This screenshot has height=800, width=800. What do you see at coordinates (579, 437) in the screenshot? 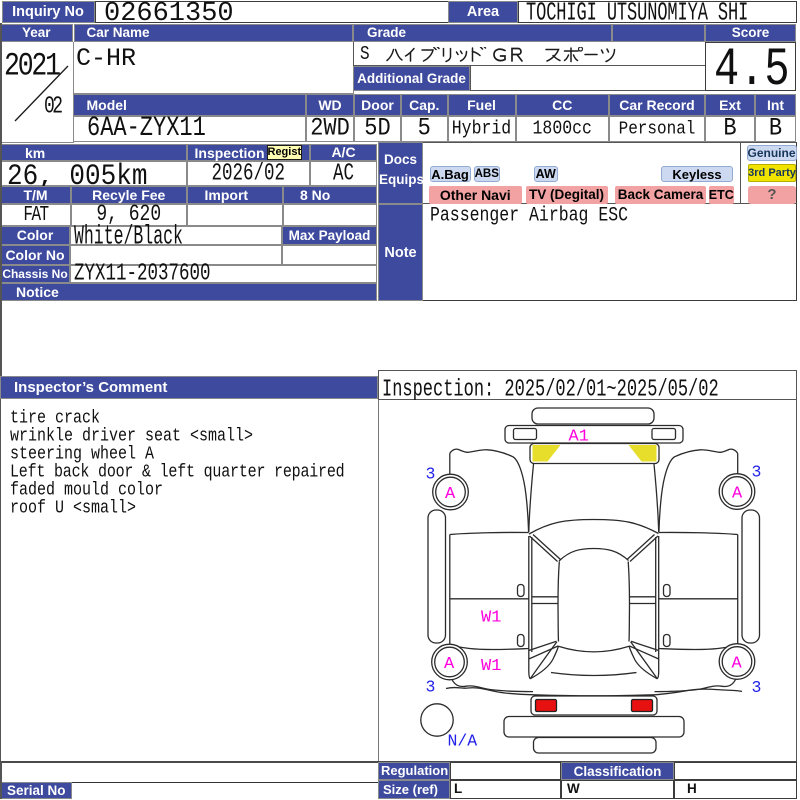
I see `svg-text: A1` at bounding box center [579, 437].